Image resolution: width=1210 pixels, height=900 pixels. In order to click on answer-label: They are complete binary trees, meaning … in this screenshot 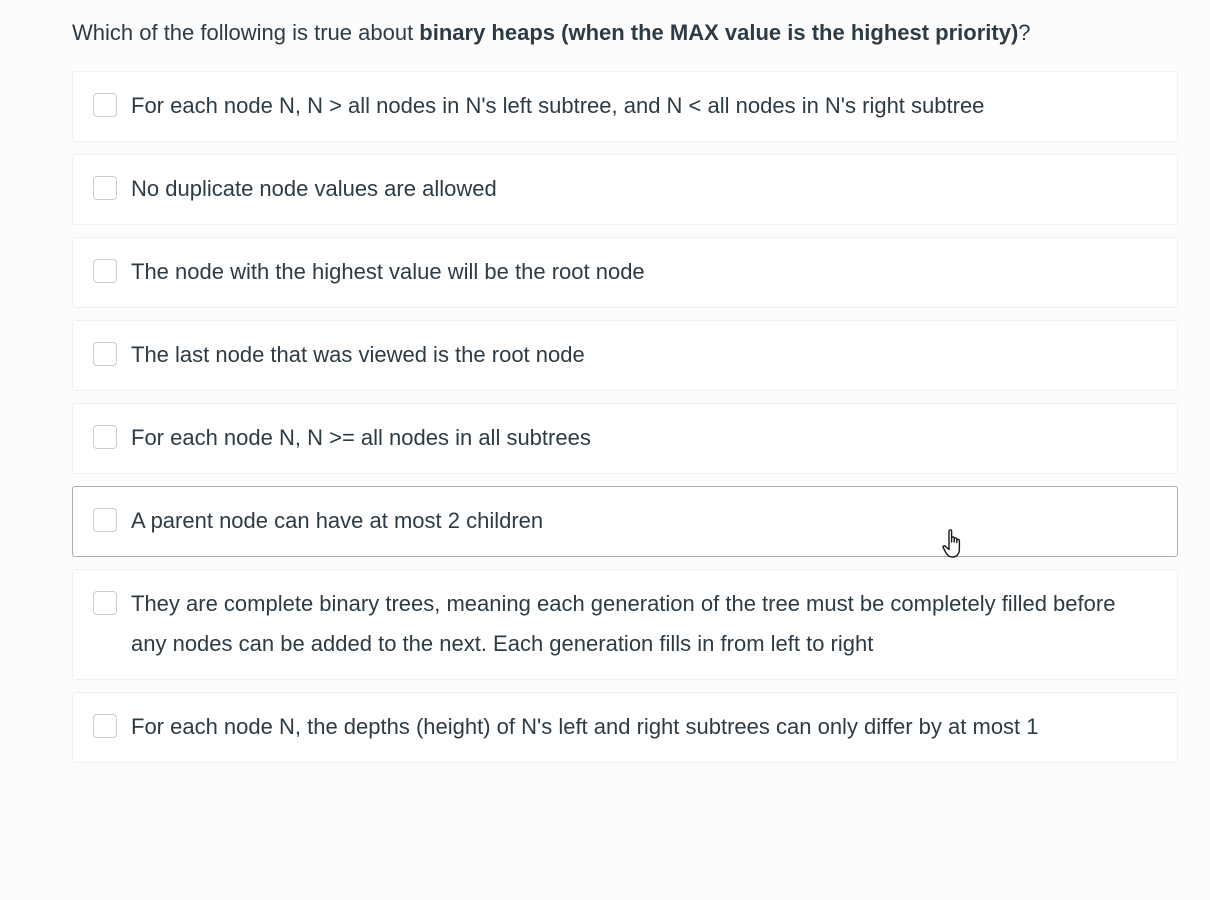, I will do `click(623, 623)`.